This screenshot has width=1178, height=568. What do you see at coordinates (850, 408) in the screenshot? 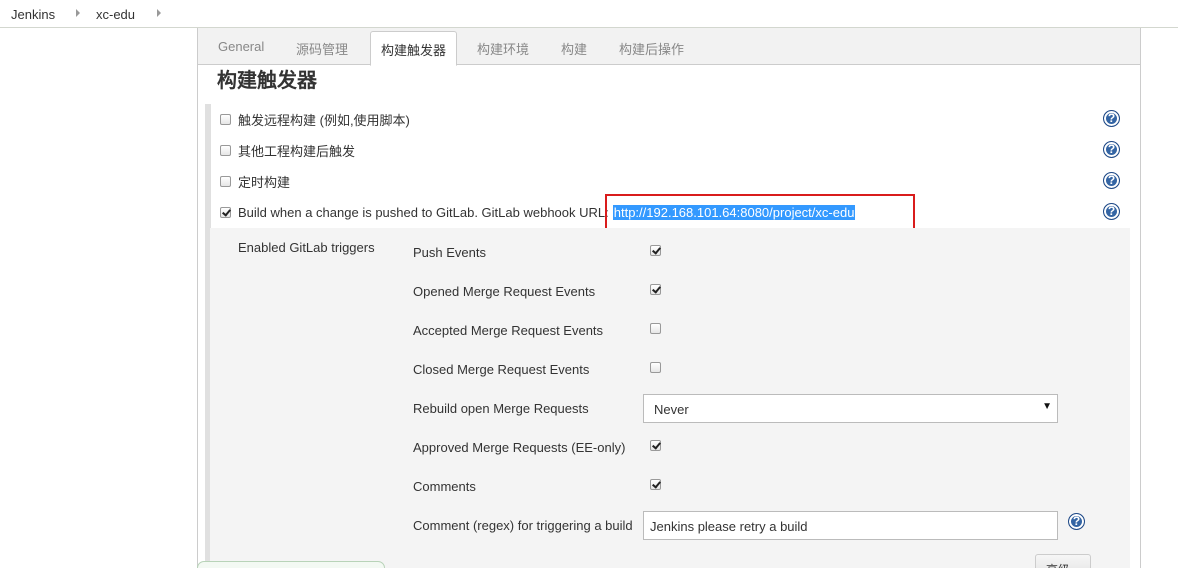
I see `rebuild-mr-select: Never ▼` at bounding box center [850, 408].